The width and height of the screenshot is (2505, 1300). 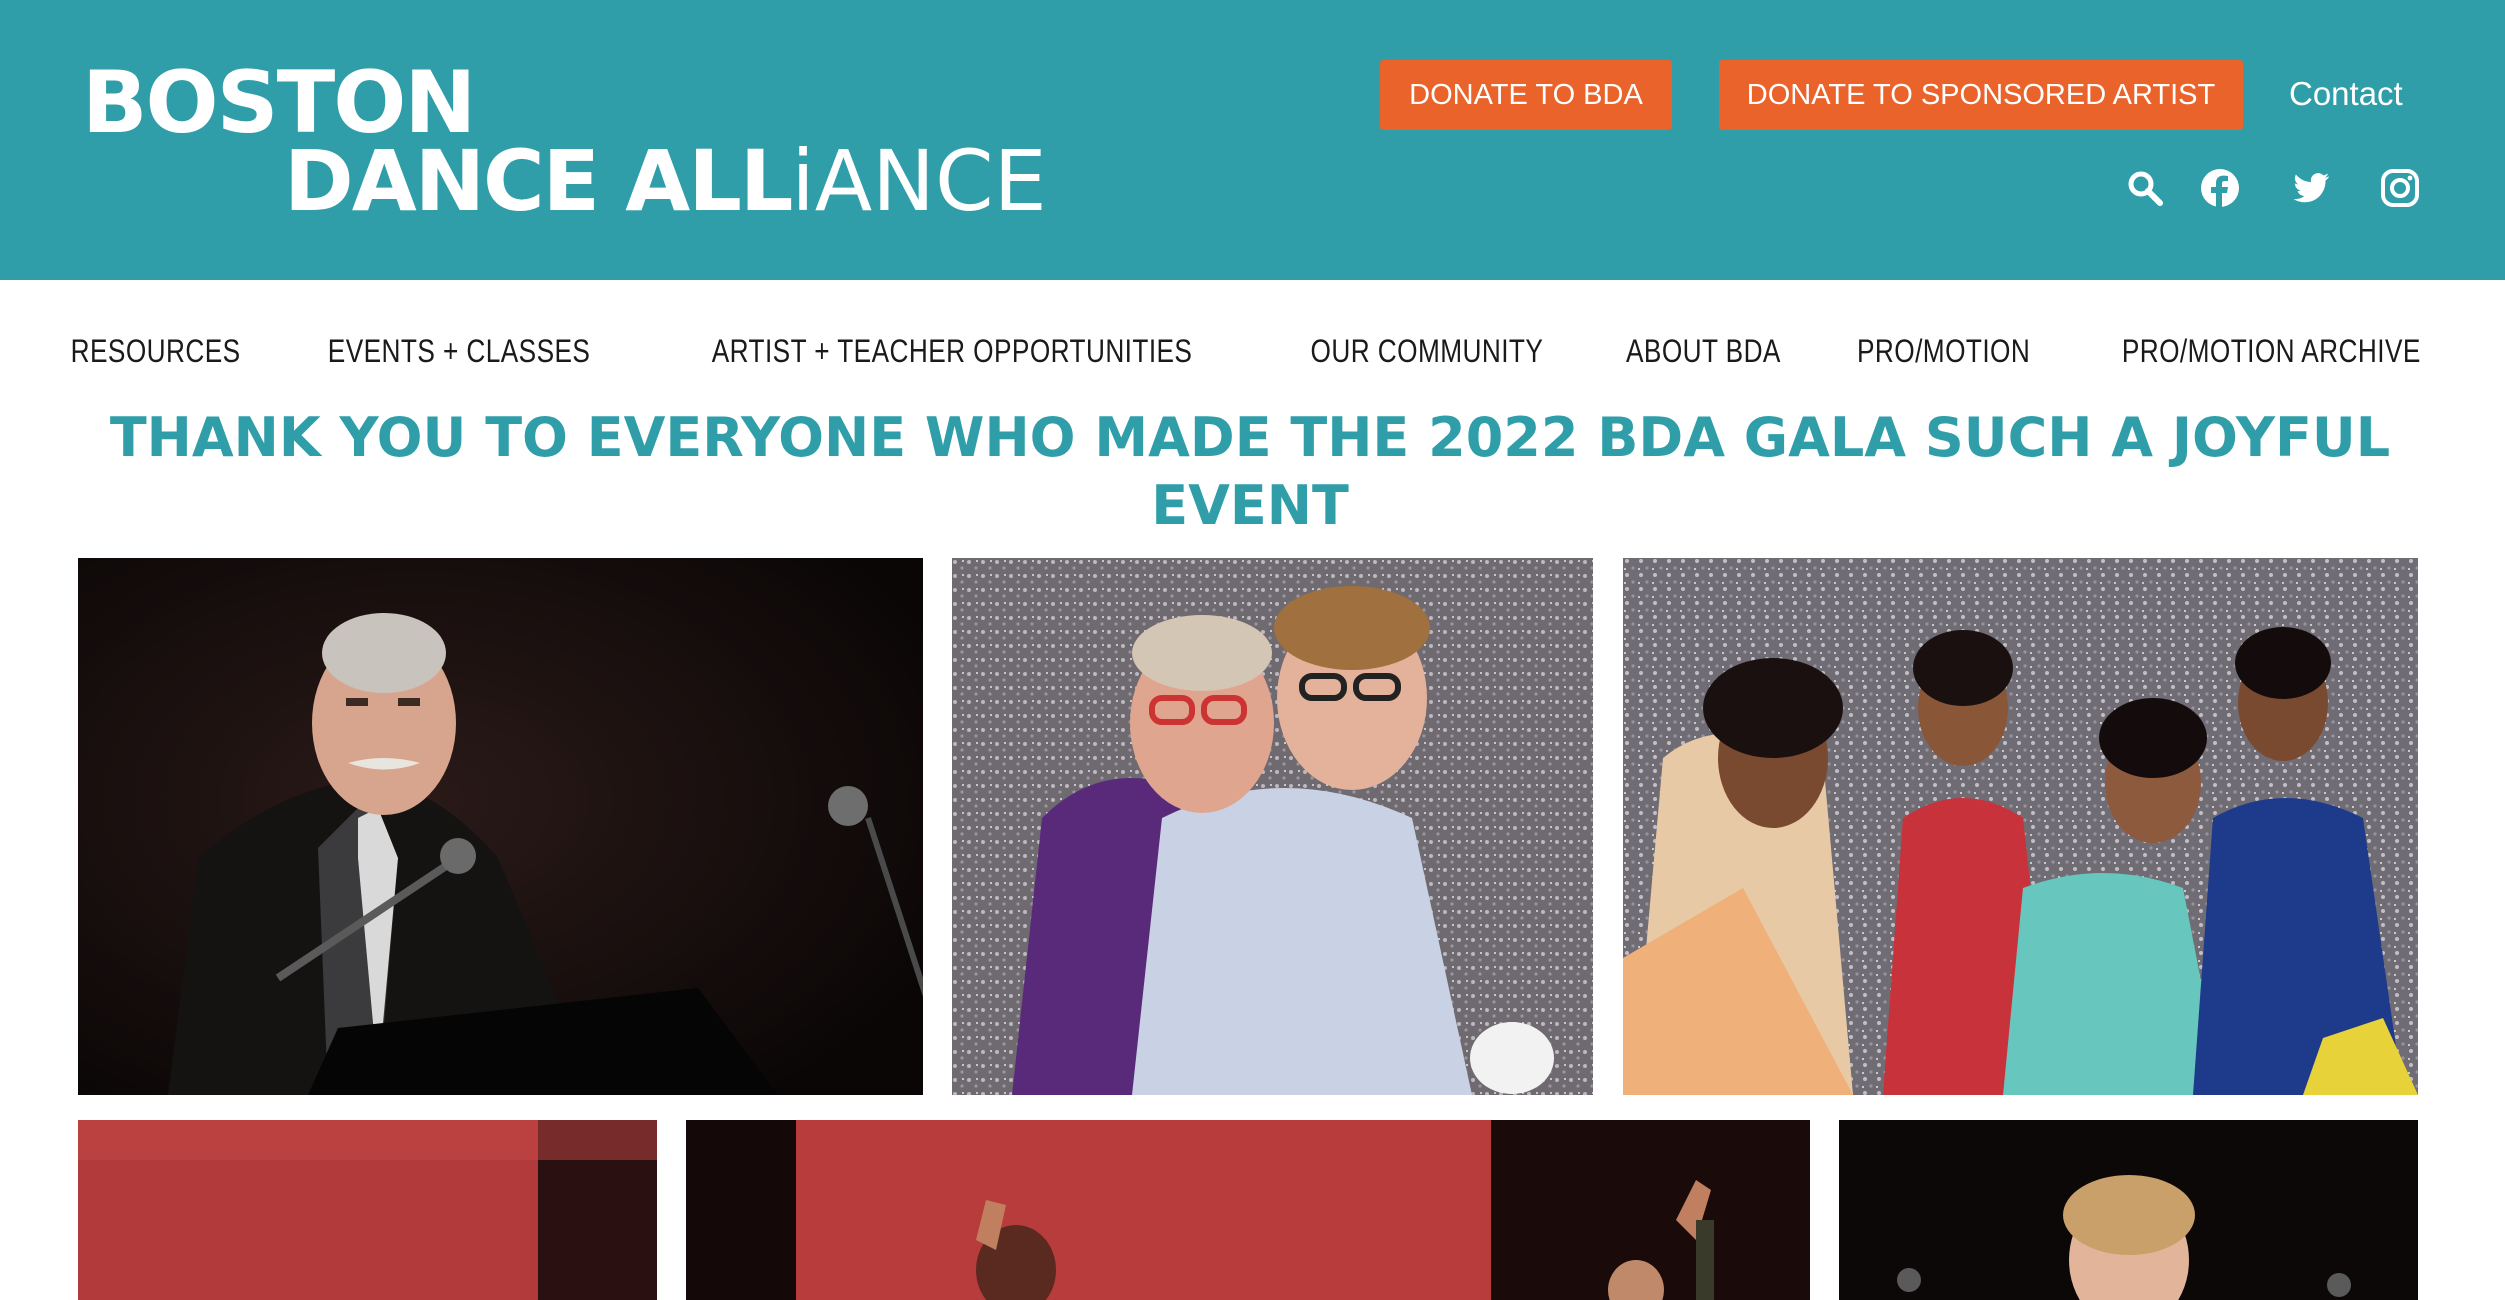 What do you see at coordinates (155, 351) in the screenshot?
I see `nav-item-resources: RESOURCES` at bounding box center [155, 351].